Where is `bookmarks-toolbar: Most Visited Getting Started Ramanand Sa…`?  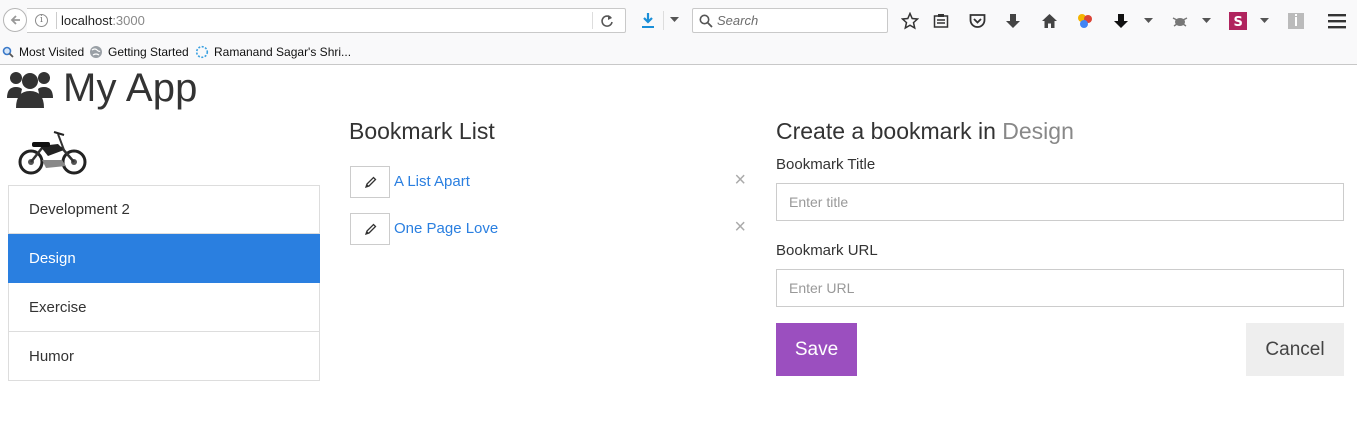
bookmarks-toolbar: Most Visited Getting Started Ramanand Sa… is located at coordinates (678, 52).